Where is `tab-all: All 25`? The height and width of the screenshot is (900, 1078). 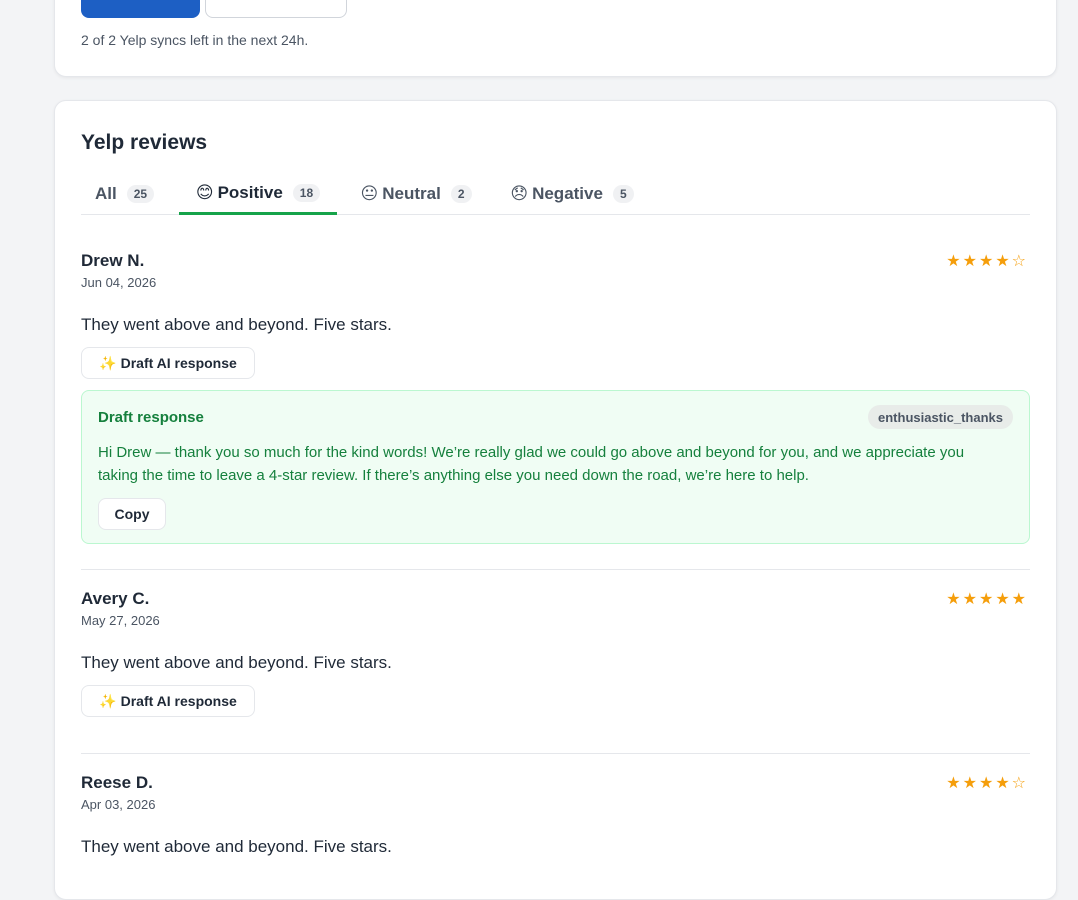 tab-all: All 25 is located at coordinates (124, 194).